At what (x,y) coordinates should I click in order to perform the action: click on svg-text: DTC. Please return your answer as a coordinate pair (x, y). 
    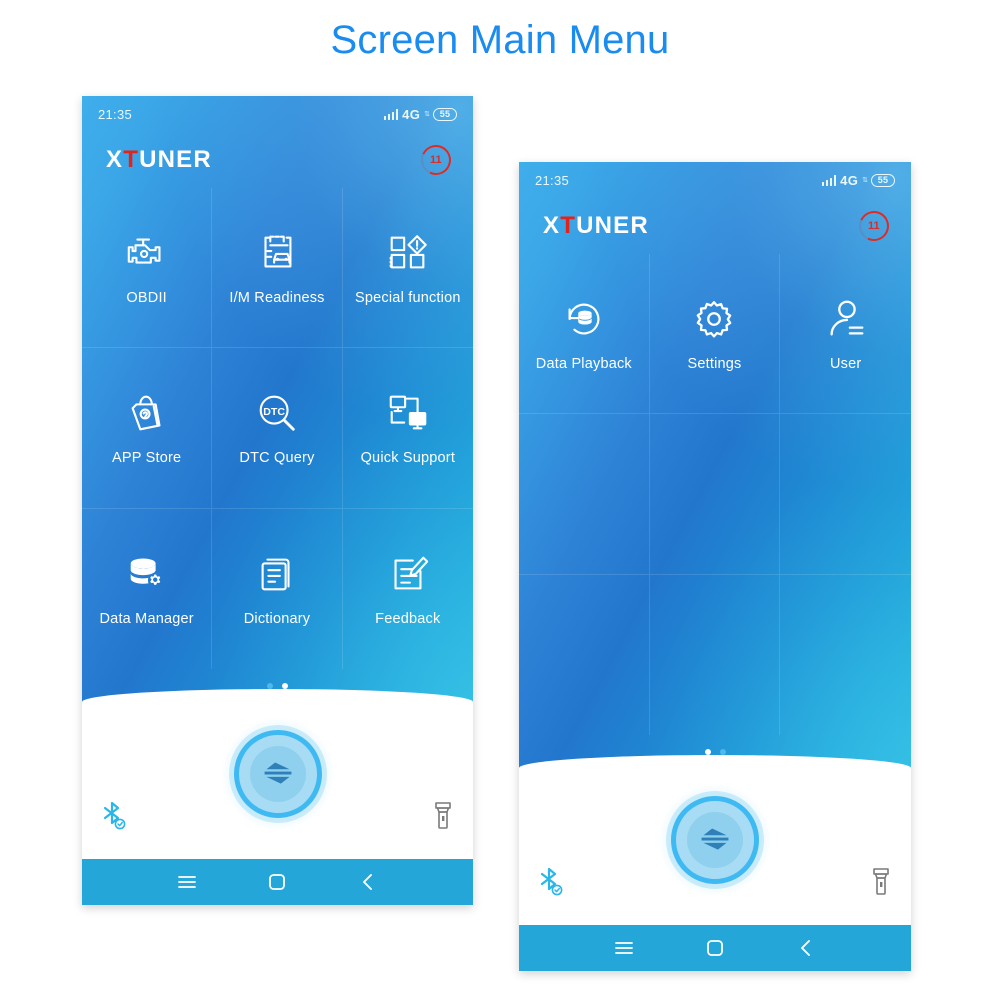
    Looking at the image, I should click on (274, 412).